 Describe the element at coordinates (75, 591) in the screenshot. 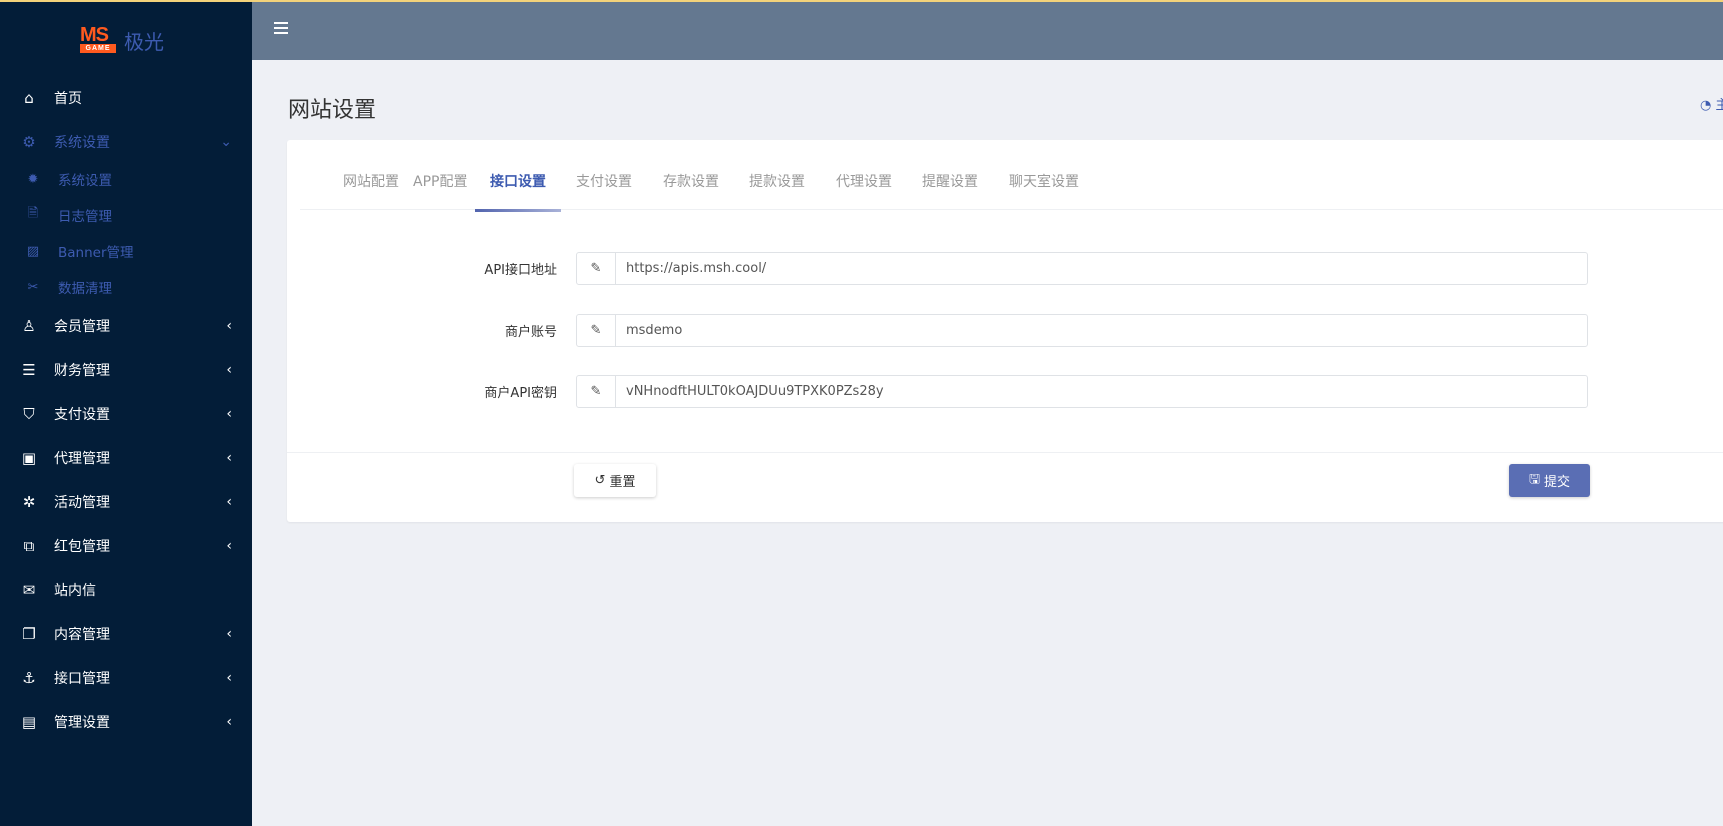

I see `sidebar-item-label: 站内信` at that location.